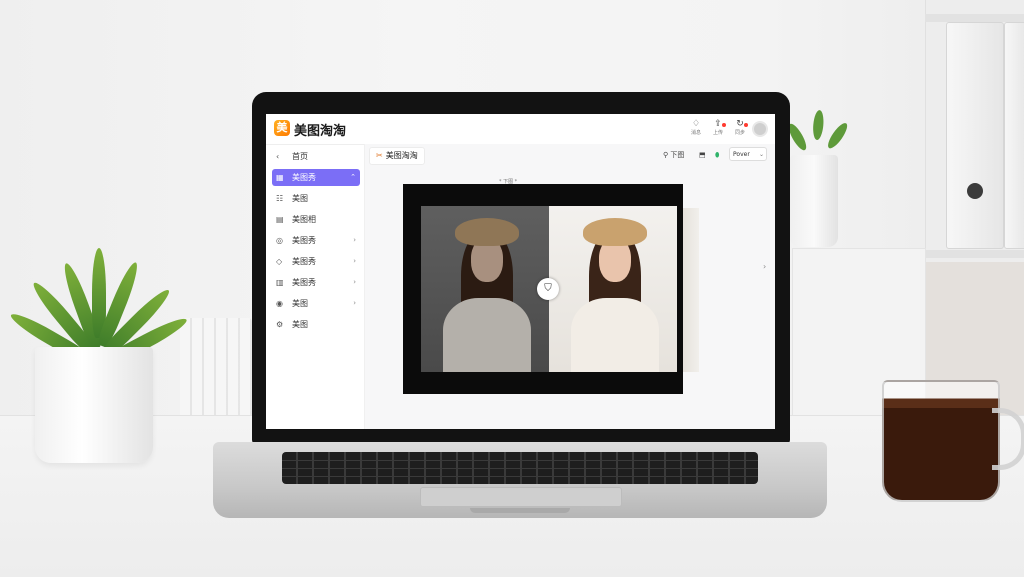 This screenshot has width=1024, height=577. Describe the element at coordinates (401, 155) in the screenshot. I see `breadcrumb-label: 美图淘淘` at that location.